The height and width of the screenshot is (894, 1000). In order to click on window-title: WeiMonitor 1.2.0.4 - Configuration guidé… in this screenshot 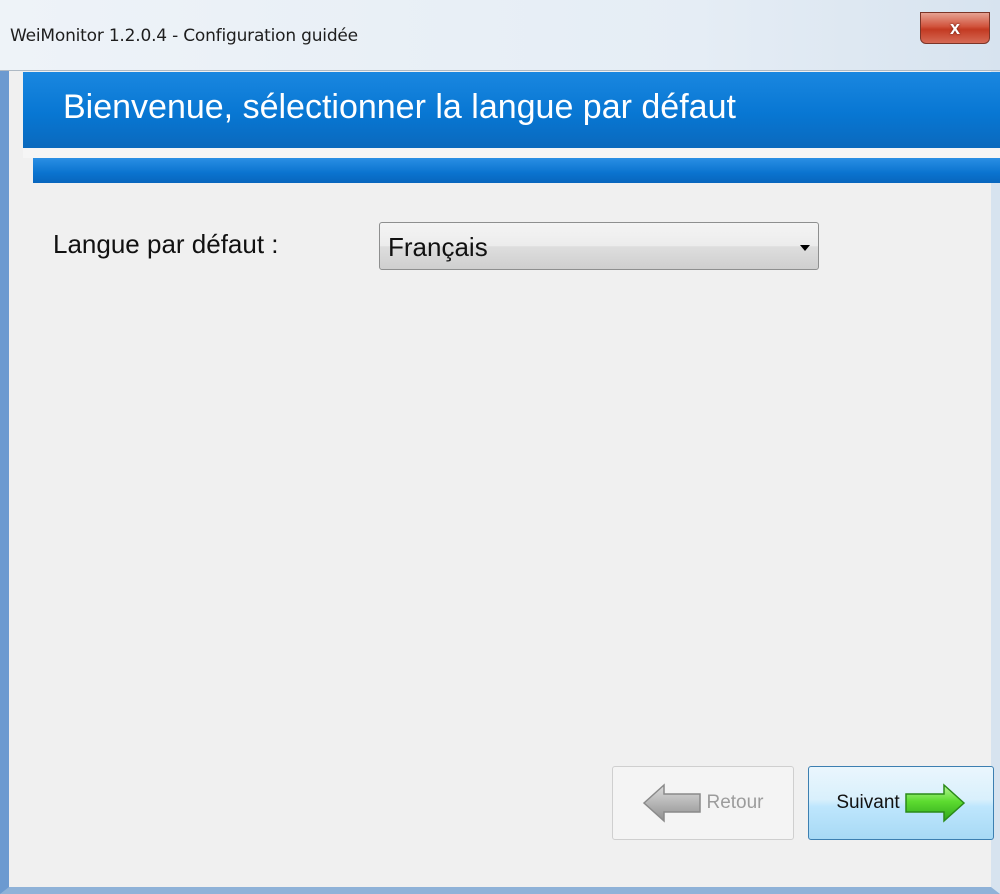, I will do `click(184, 36)`.